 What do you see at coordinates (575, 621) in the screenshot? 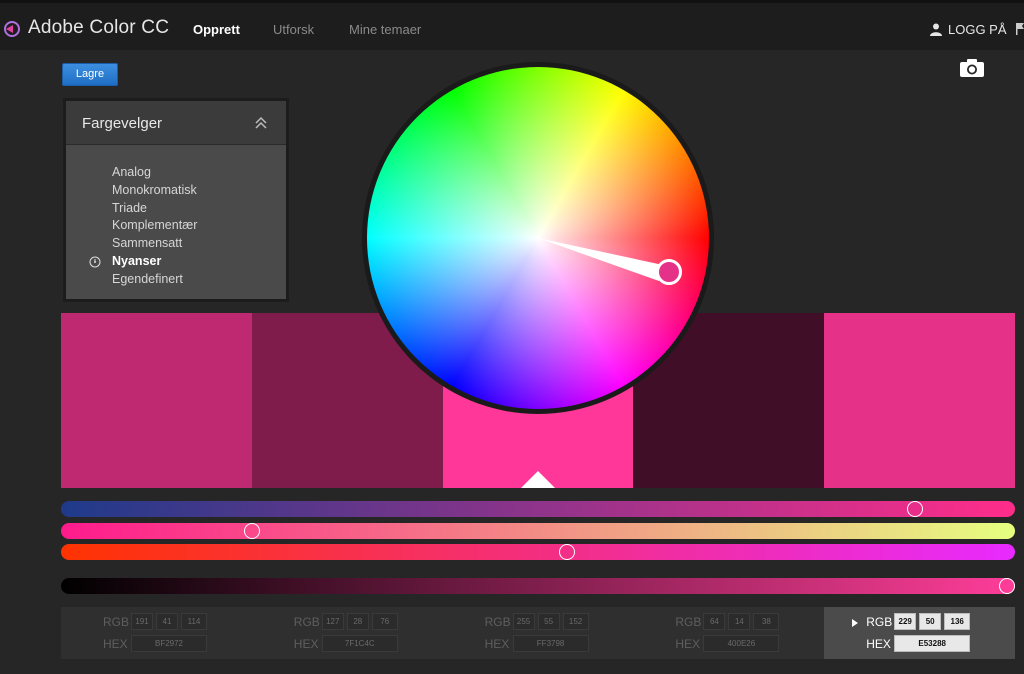
I see `b-field: 152` at bounding box center [575, 621].